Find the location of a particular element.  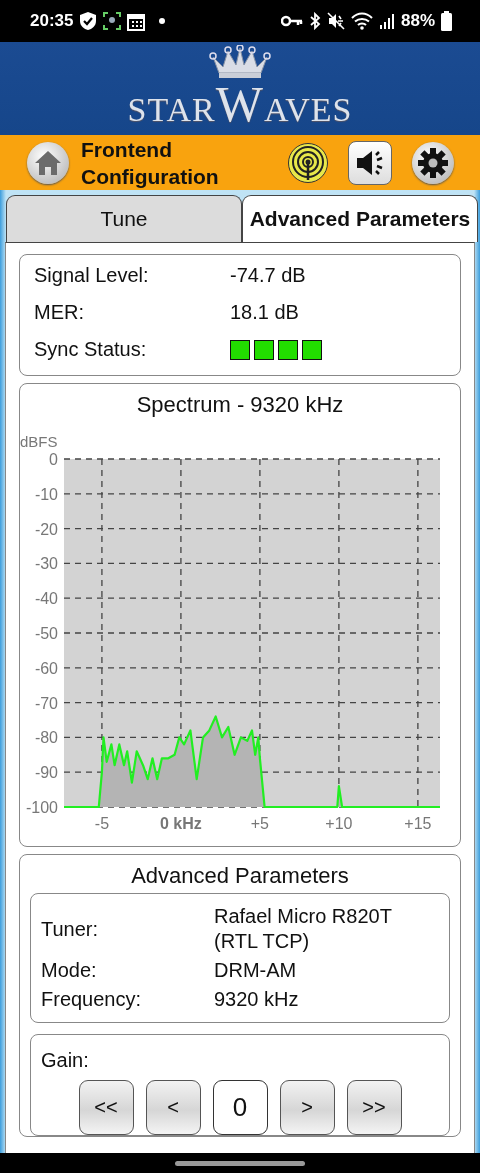

tick-label: 0 kHz is located at coordinates (181, 823).